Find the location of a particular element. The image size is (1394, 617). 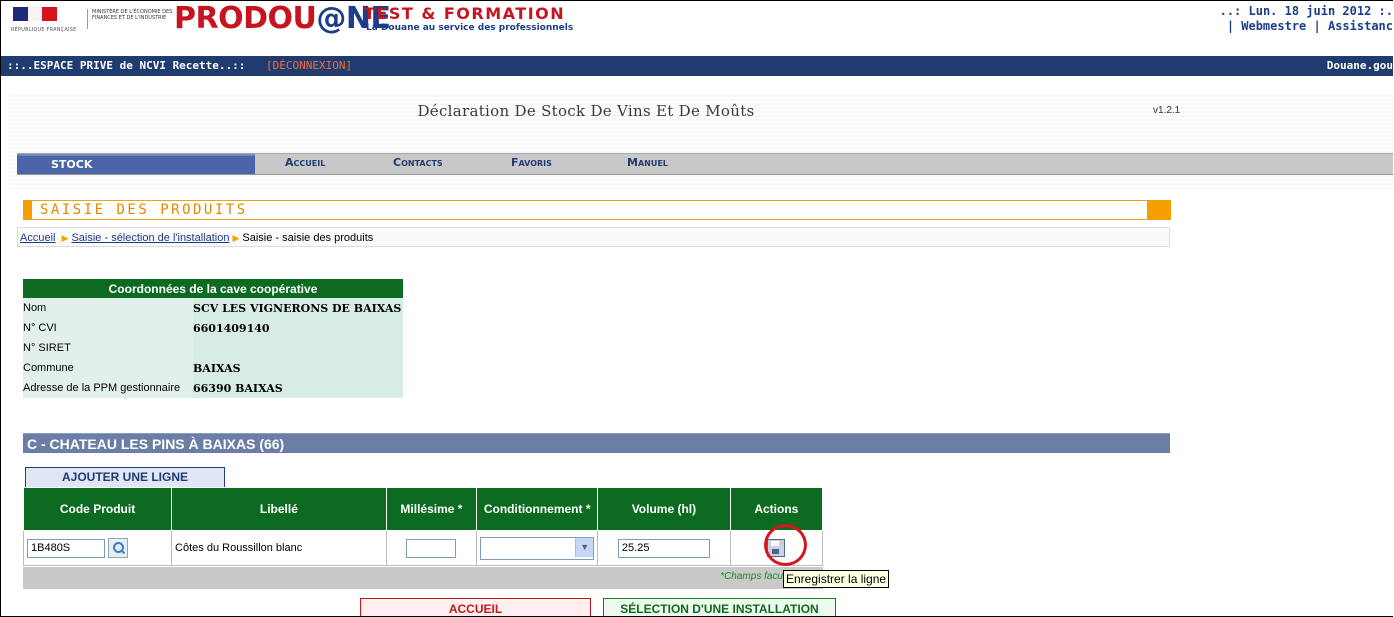

info-value is located at coordinates (298, 348).